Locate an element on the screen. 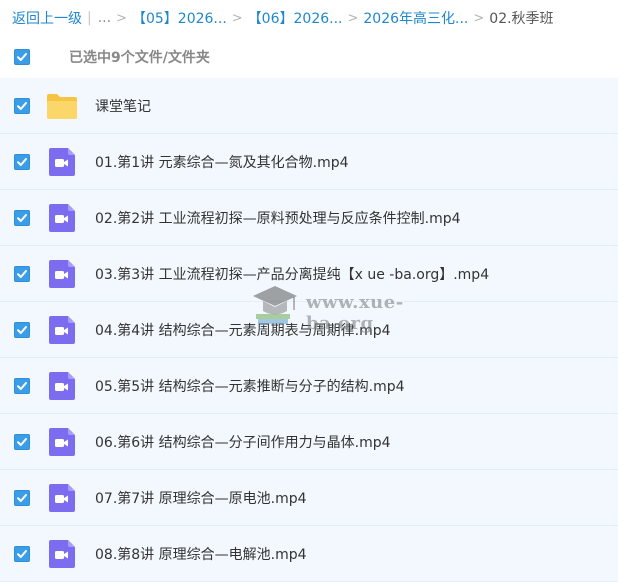  file-name: 02.第2讲 工业流程初探—原料预处理与反应条件控制.mp4 is located at coordinates (278, 218).